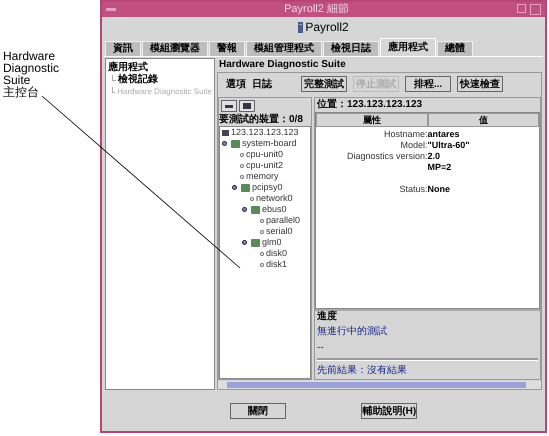 Image resolution: width=549 pixels, height=436 pixels. What do you see at coordinates (434, 156) in the screenshot?
I see `property-value: 2.0` at bounding box center [434, 156].